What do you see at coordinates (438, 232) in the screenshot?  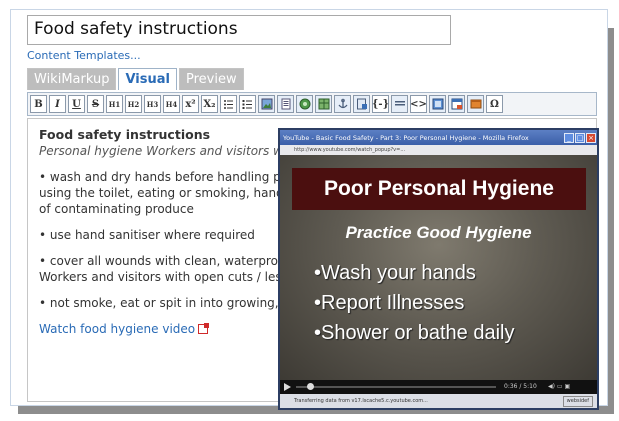 I see `slide-subtitle: Practice Good Hygiene` at bounding box center [438, 232].